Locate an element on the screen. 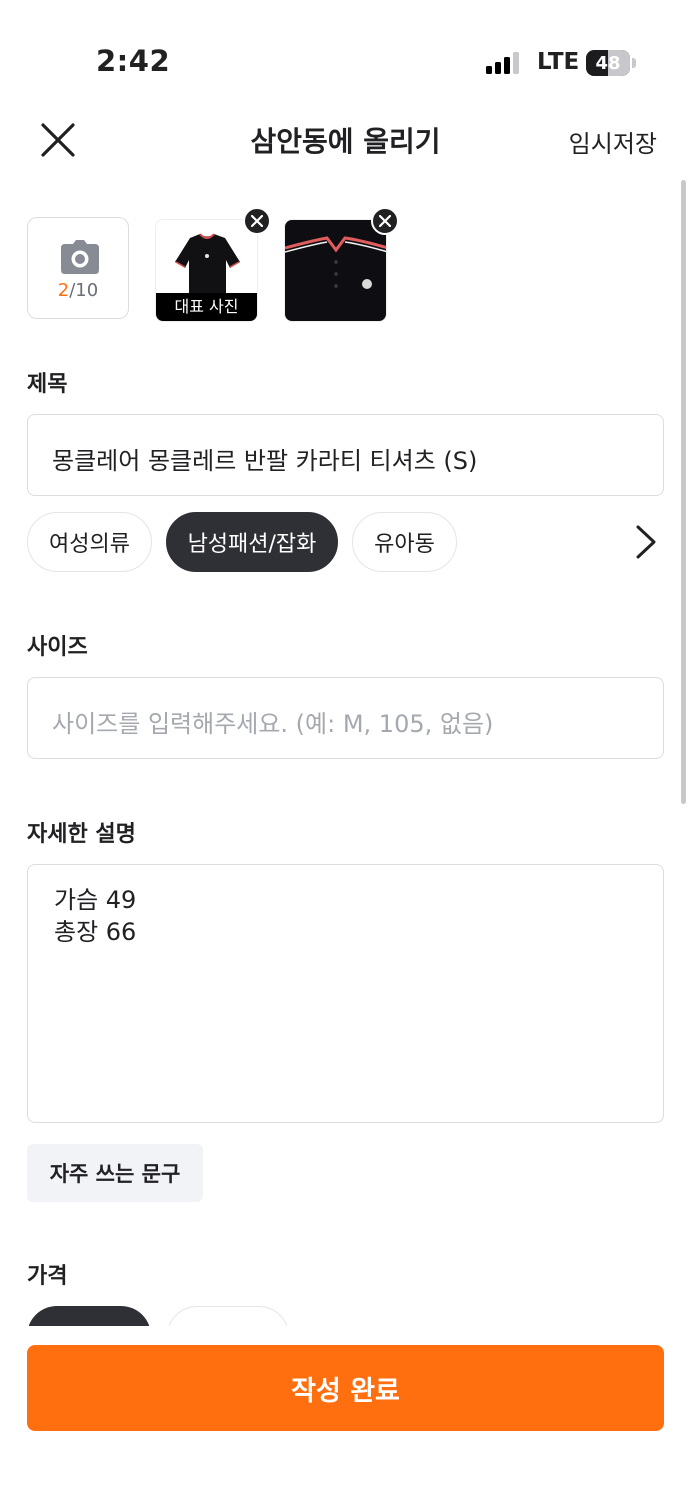 This screenshot has width=691, height=1500. category-chip-mens-fashion: 남성패션/잡화 is located at coordinates (252, 542).